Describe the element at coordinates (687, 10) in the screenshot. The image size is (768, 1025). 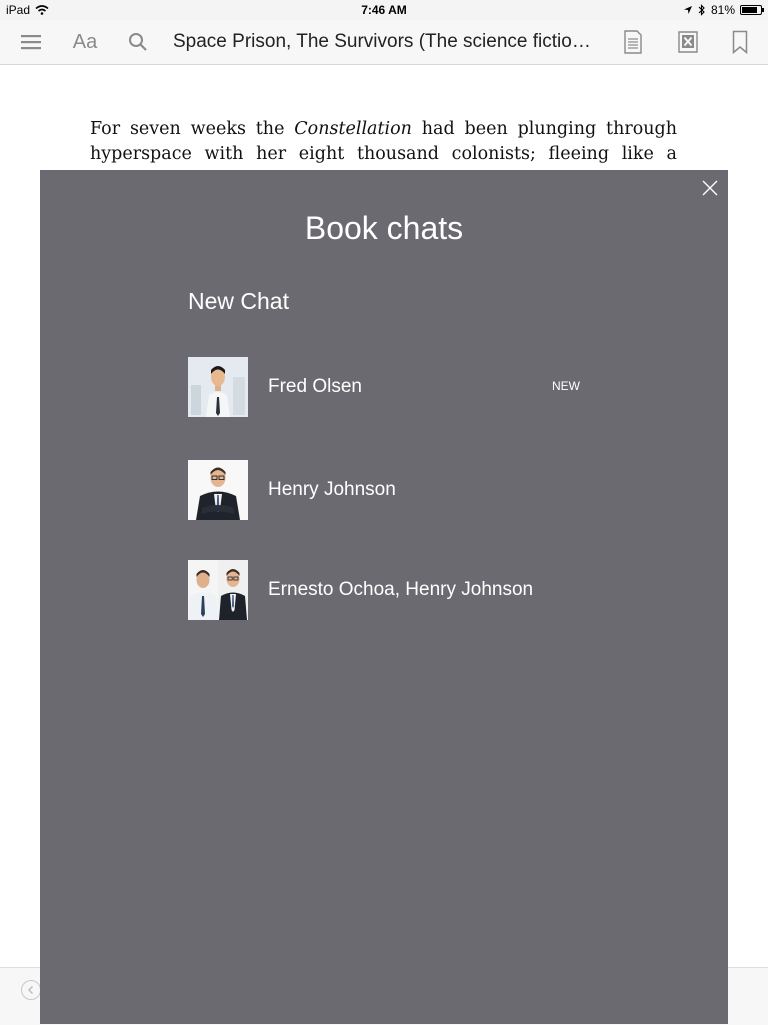
I see `location-arrow-icon` at that location.